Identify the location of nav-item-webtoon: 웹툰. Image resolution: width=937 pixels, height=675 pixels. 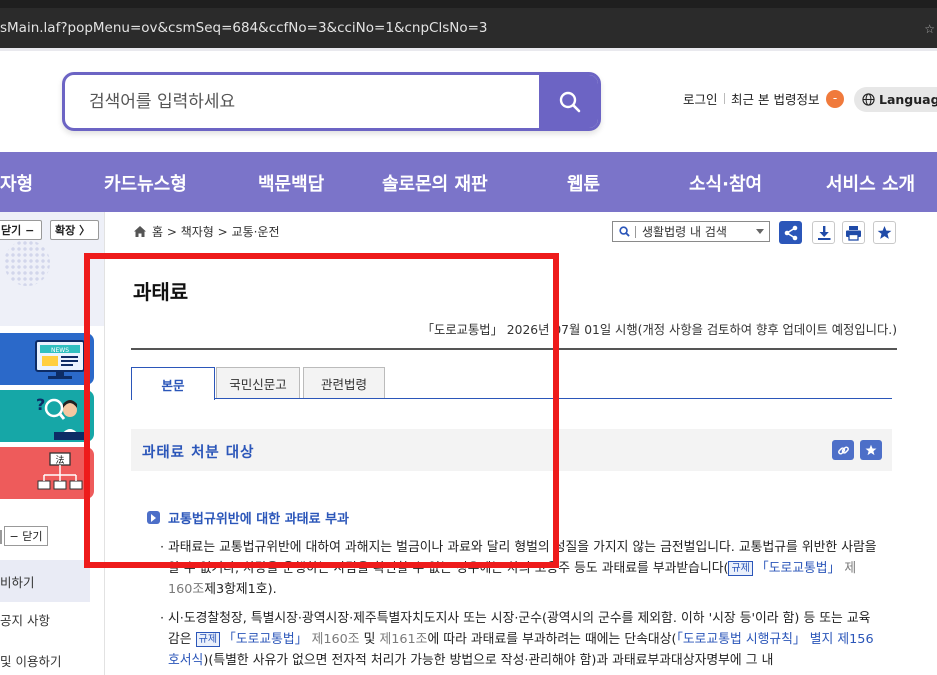
(583, 183).